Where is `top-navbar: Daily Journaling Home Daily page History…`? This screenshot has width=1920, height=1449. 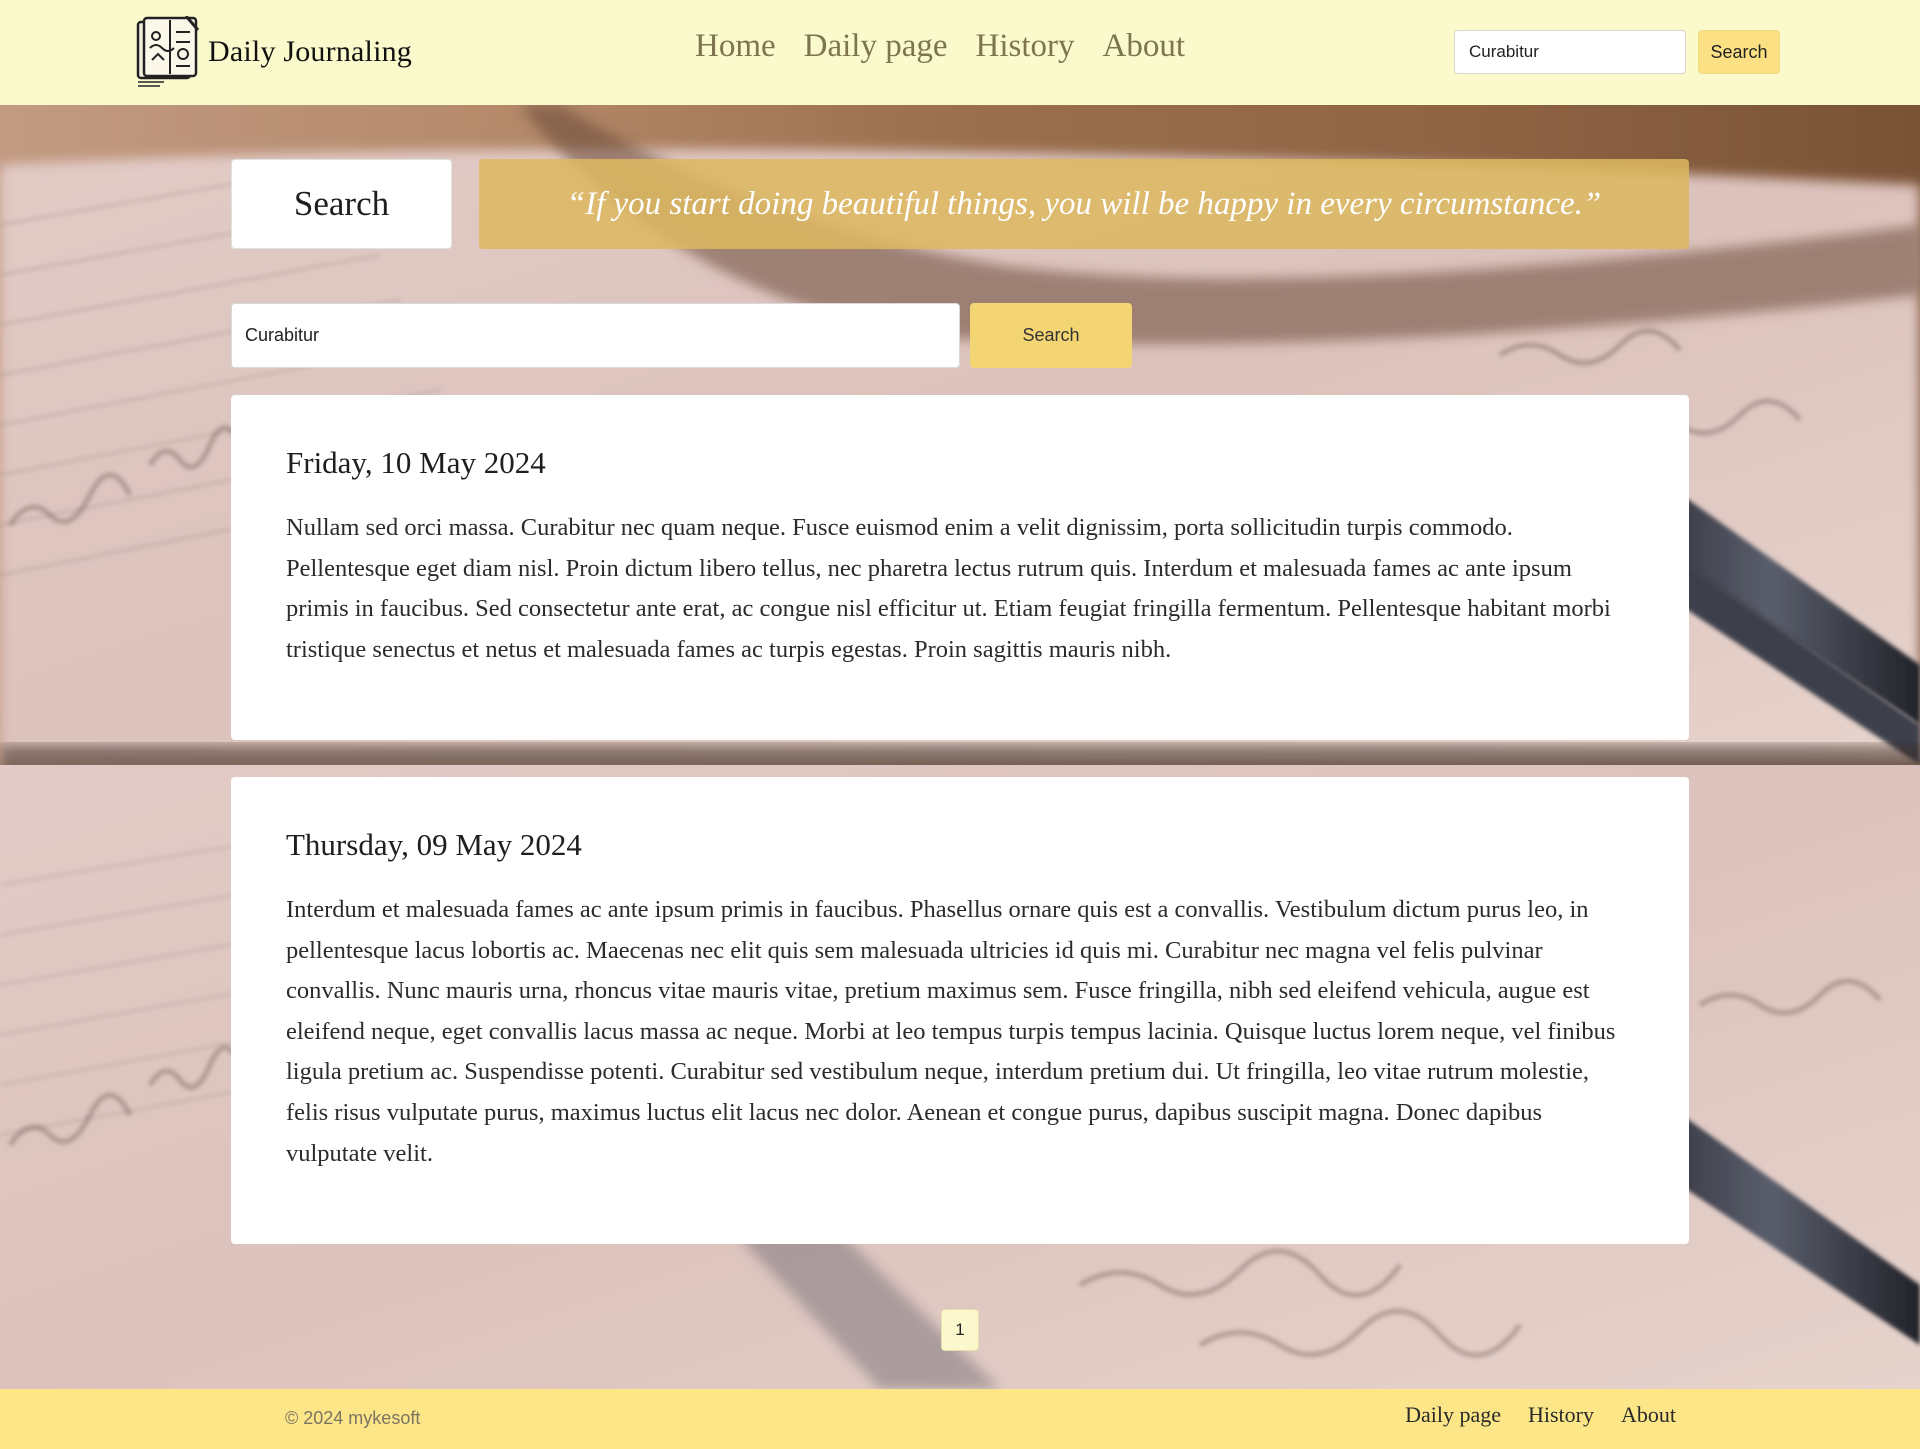 top-navbar: Daily Journaling Home Daily page History… is located at coordinates (960, 52).